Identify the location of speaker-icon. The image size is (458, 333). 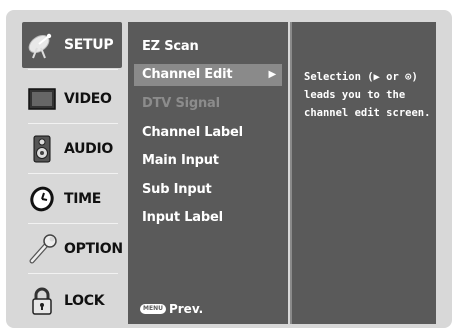
(42, 149).